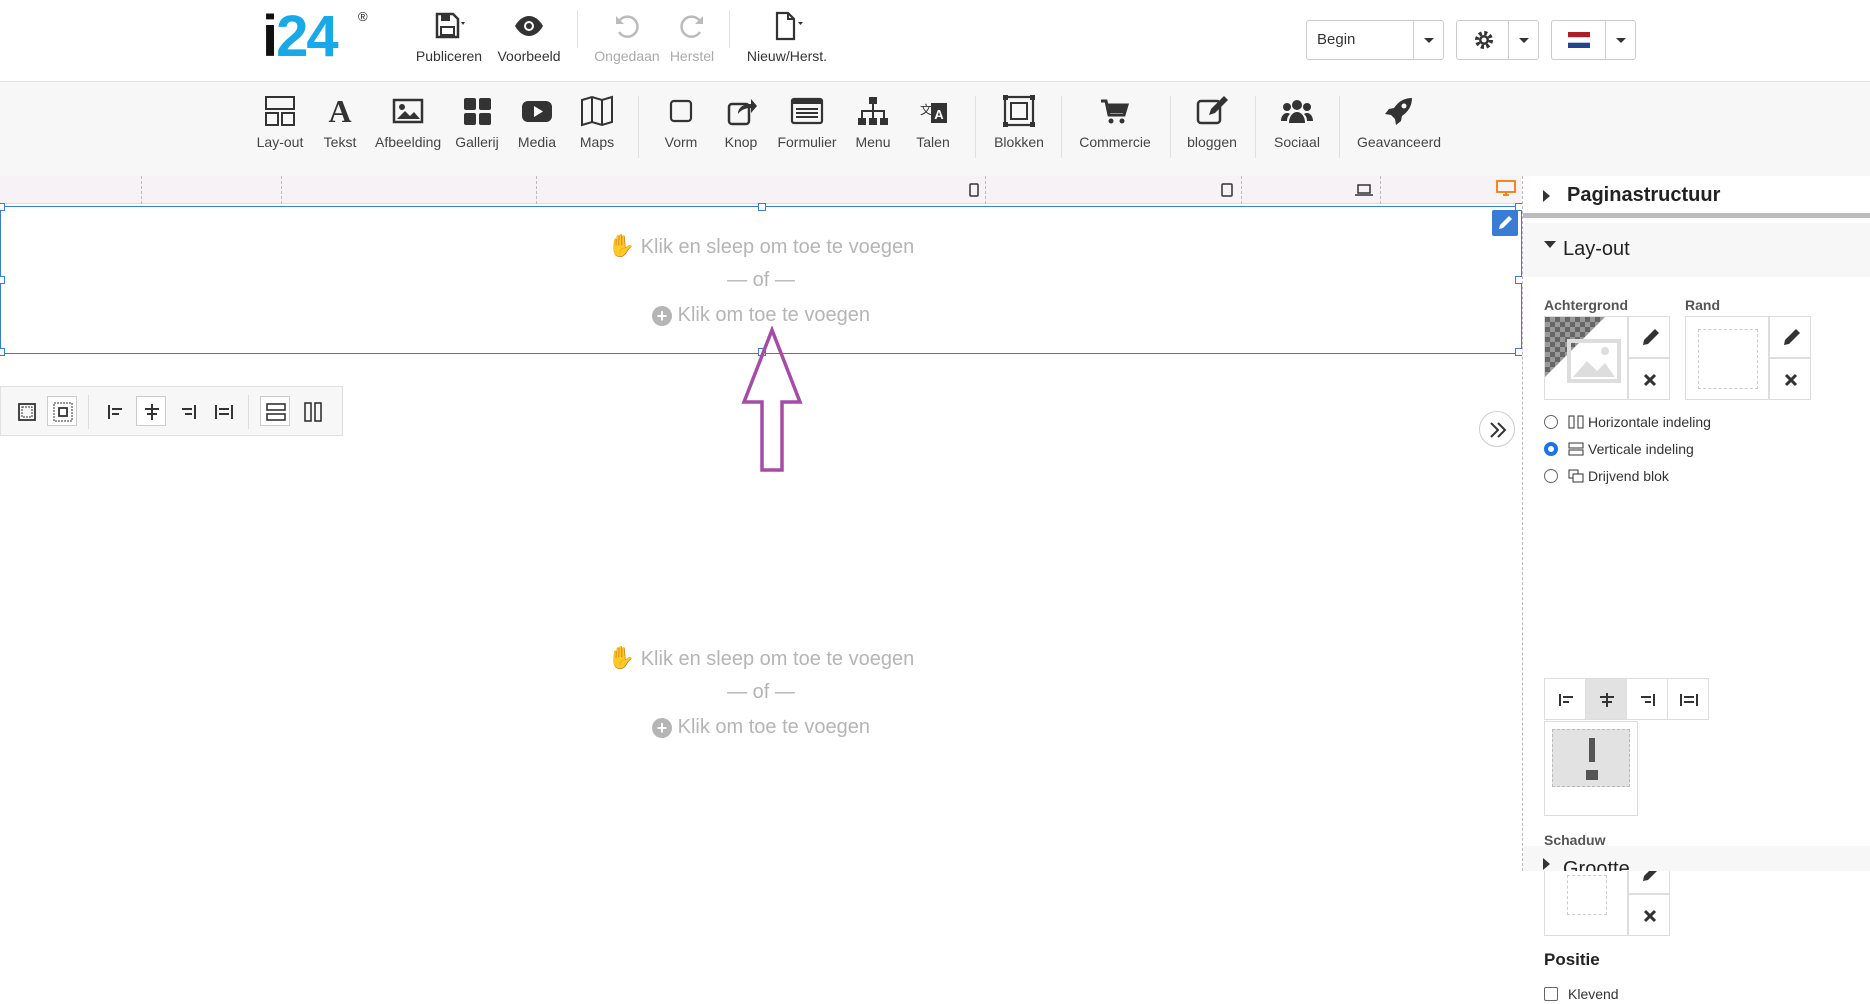 The image size is (1870, 1004). What do you see at coordinates (275, 411) in the screenshot?
I see `vertical-layout-button` at bounding box center [275, 411].